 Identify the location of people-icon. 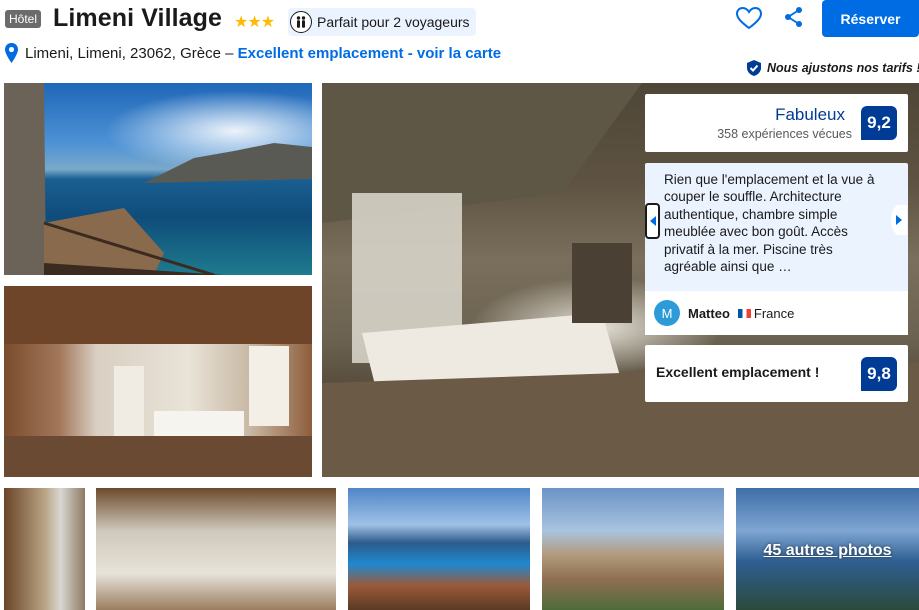
(301, 22).